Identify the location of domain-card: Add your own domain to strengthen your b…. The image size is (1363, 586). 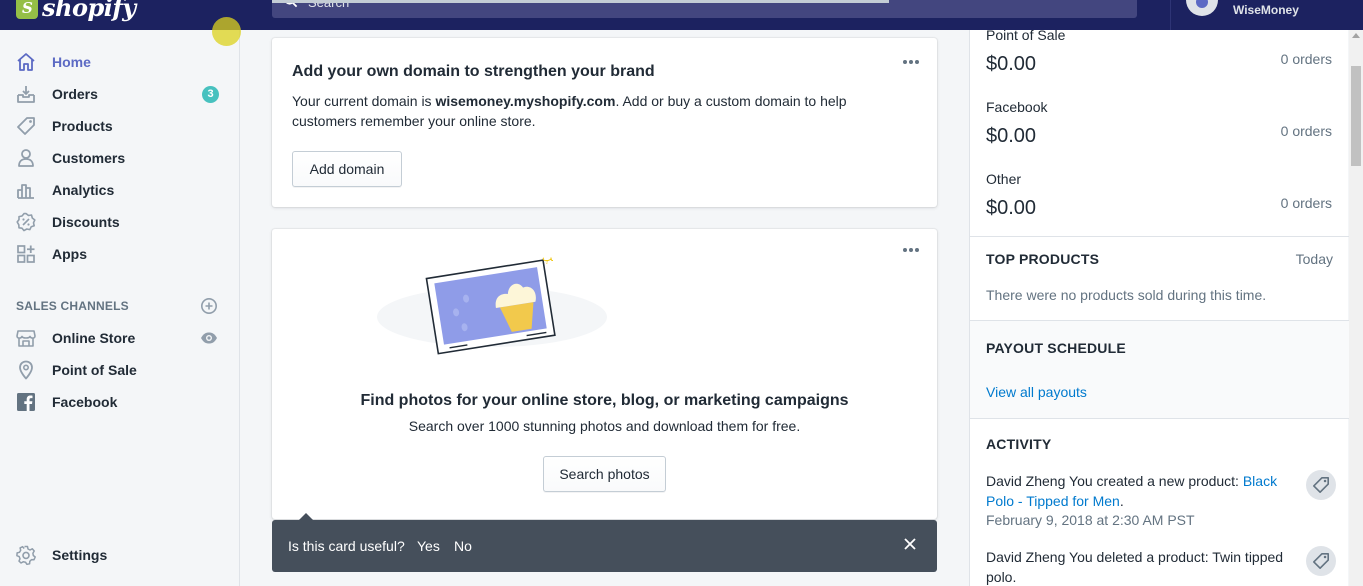
(604, 122).